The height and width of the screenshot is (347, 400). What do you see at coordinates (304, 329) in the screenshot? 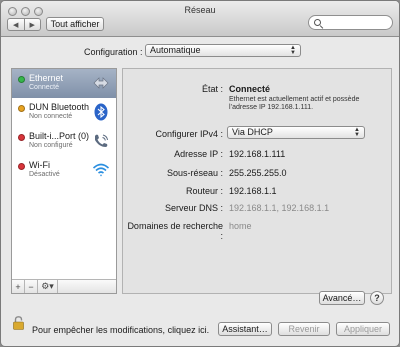
I see `revert-button: Revenir` at bounding box center [304, 329].